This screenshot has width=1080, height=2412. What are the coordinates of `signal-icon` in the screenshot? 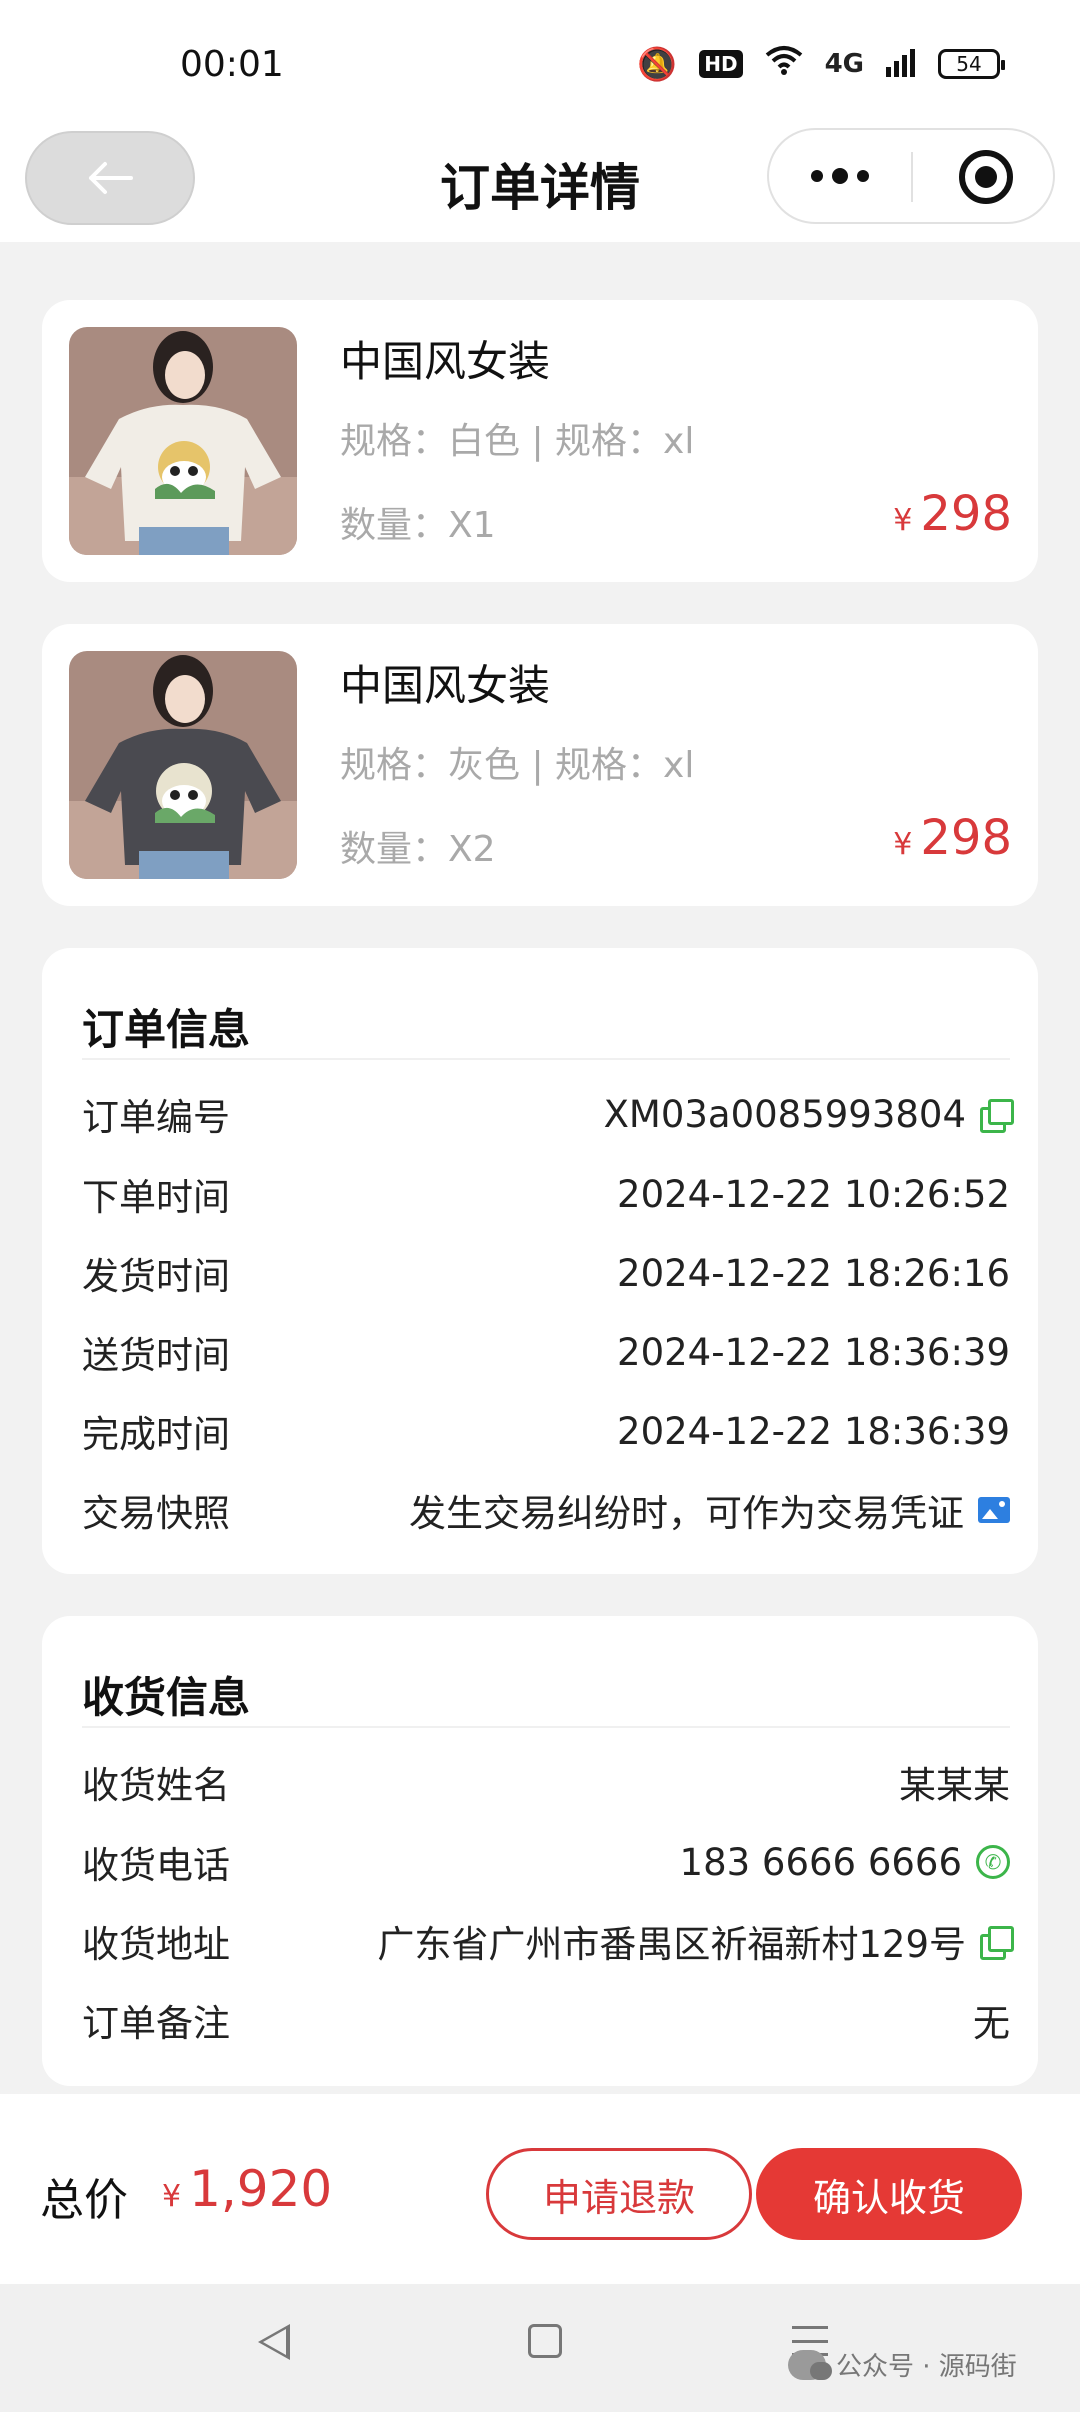 It's located at (901, 64).